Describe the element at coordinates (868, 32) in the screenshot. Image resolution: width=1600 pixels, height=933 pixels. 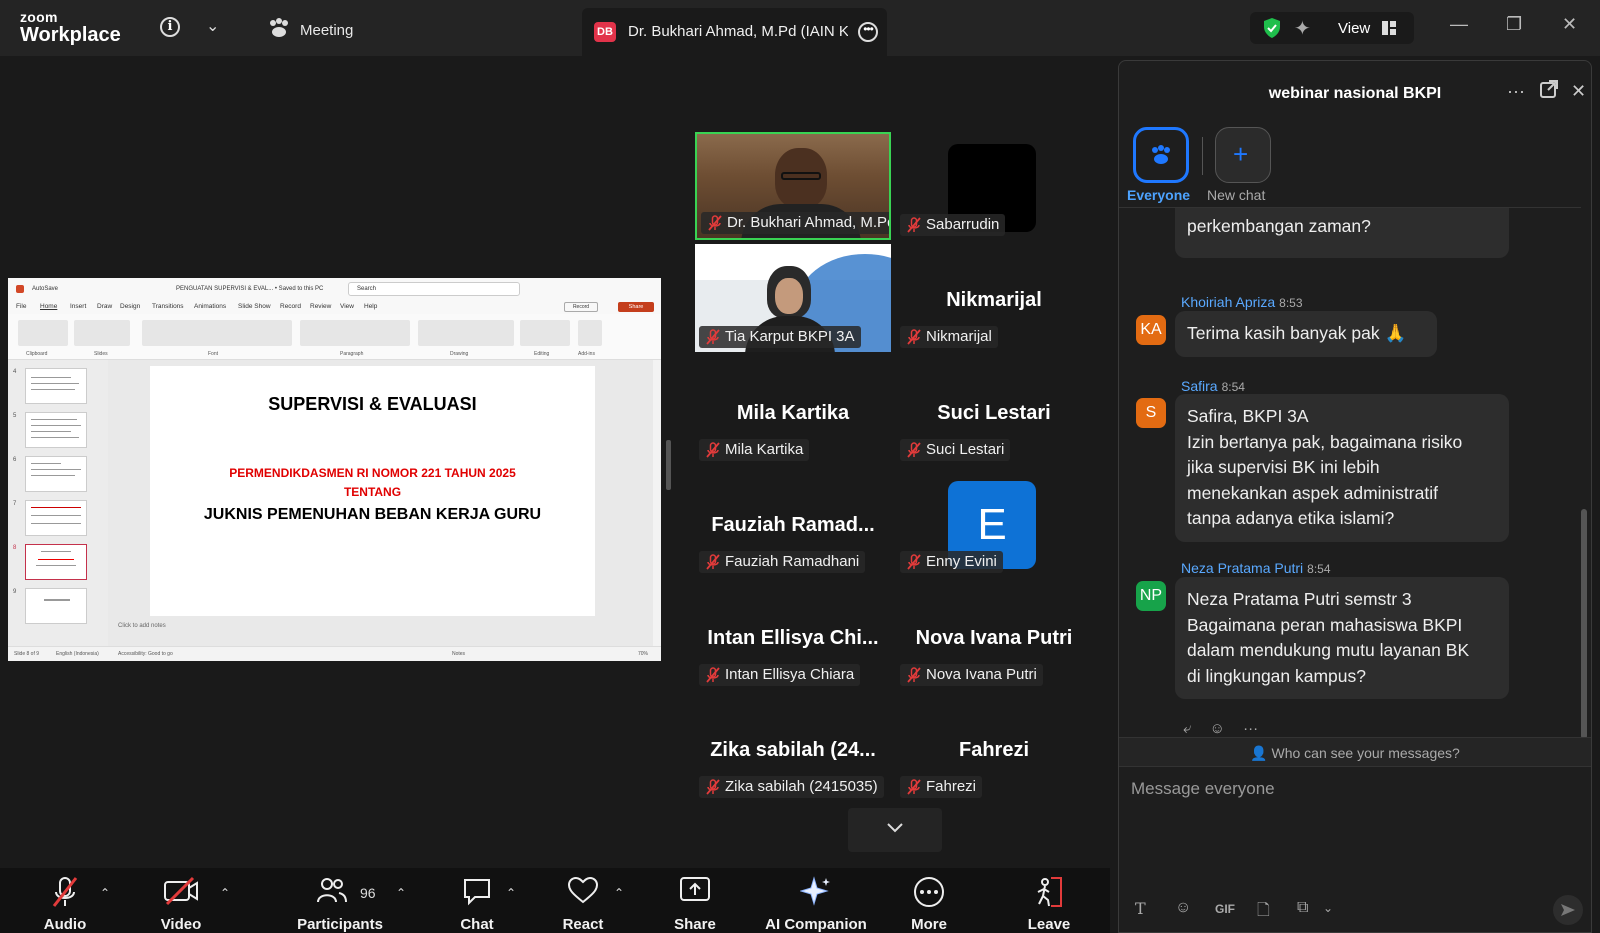
I see `more-options-icon: •••` at that location.